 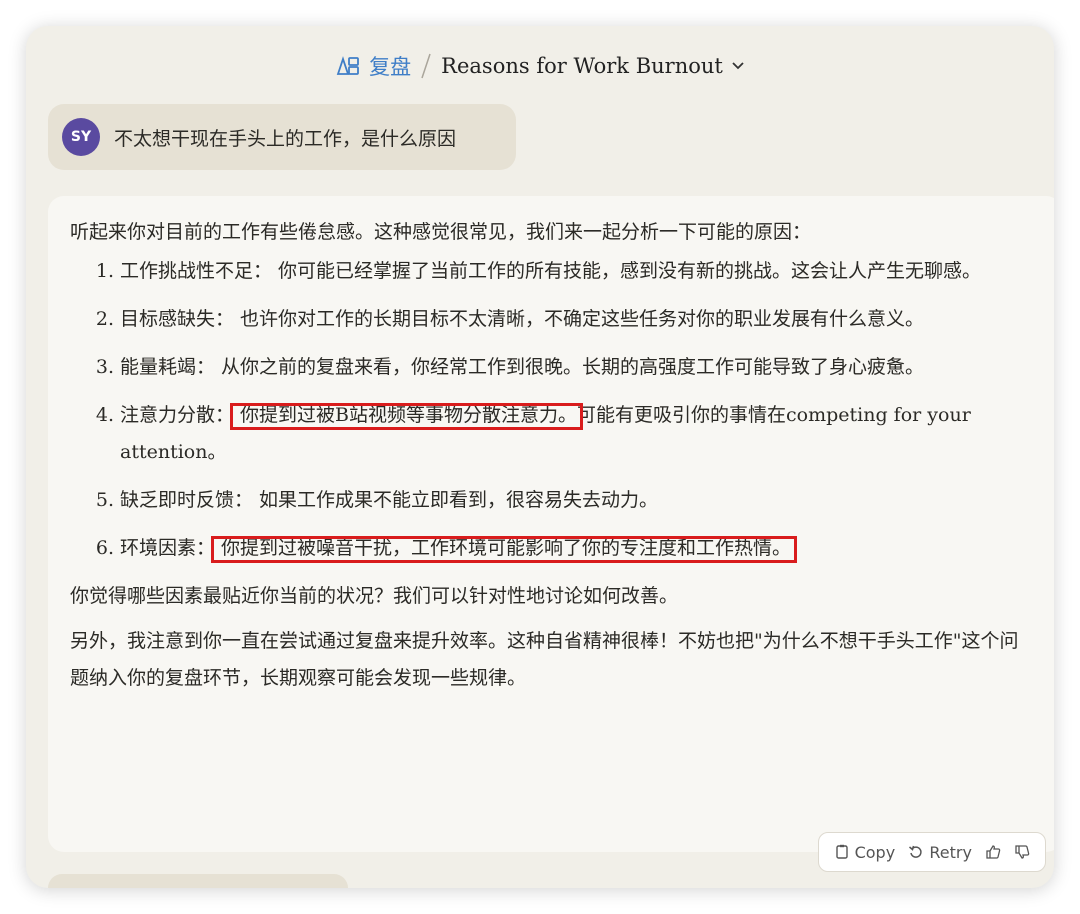 I want to click on list-item-text: 如果工作成果不能立即看到，很容易失去动力。, so click(x=456, y=500).